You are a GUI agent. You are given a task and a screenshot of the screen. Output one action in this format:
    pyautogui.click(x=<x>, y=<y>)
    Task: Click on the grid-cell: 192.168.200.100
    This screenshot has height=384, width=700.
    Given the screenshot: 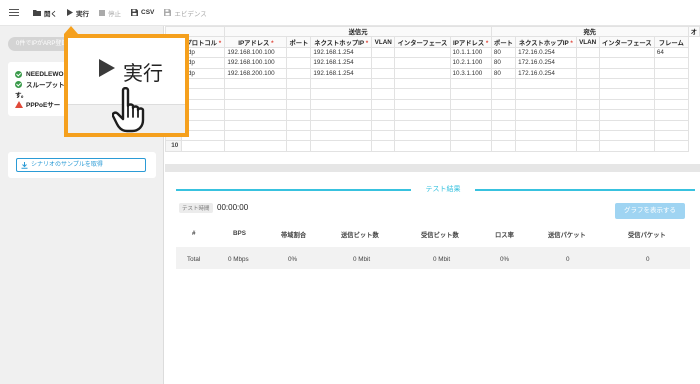 What is the action you would take?
    pyautogui.click(x=256, y=73)
    